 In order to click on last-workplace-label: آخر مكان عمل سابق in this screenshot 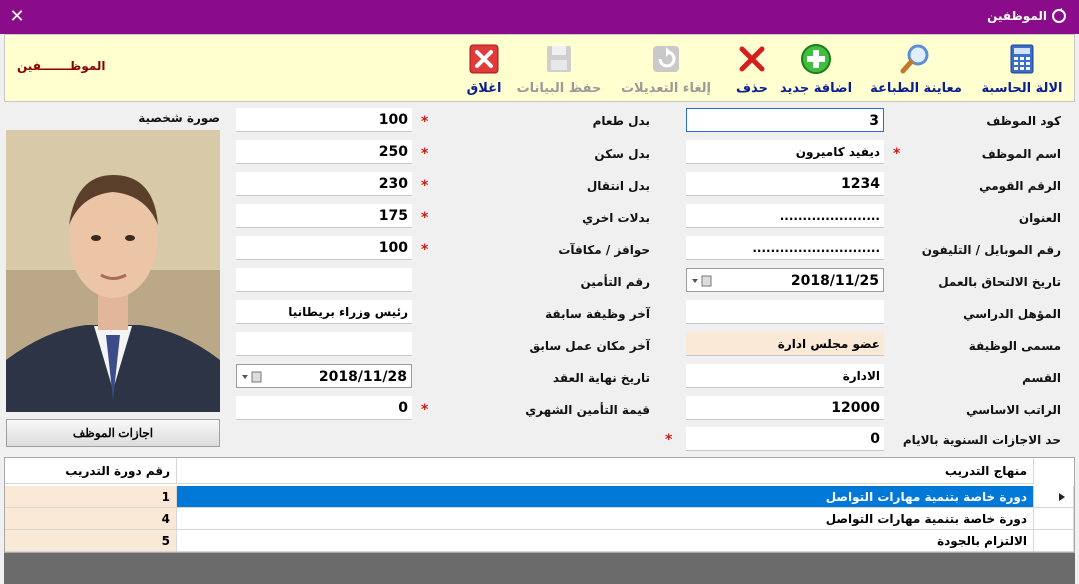, I will do `click(590, 346)`.